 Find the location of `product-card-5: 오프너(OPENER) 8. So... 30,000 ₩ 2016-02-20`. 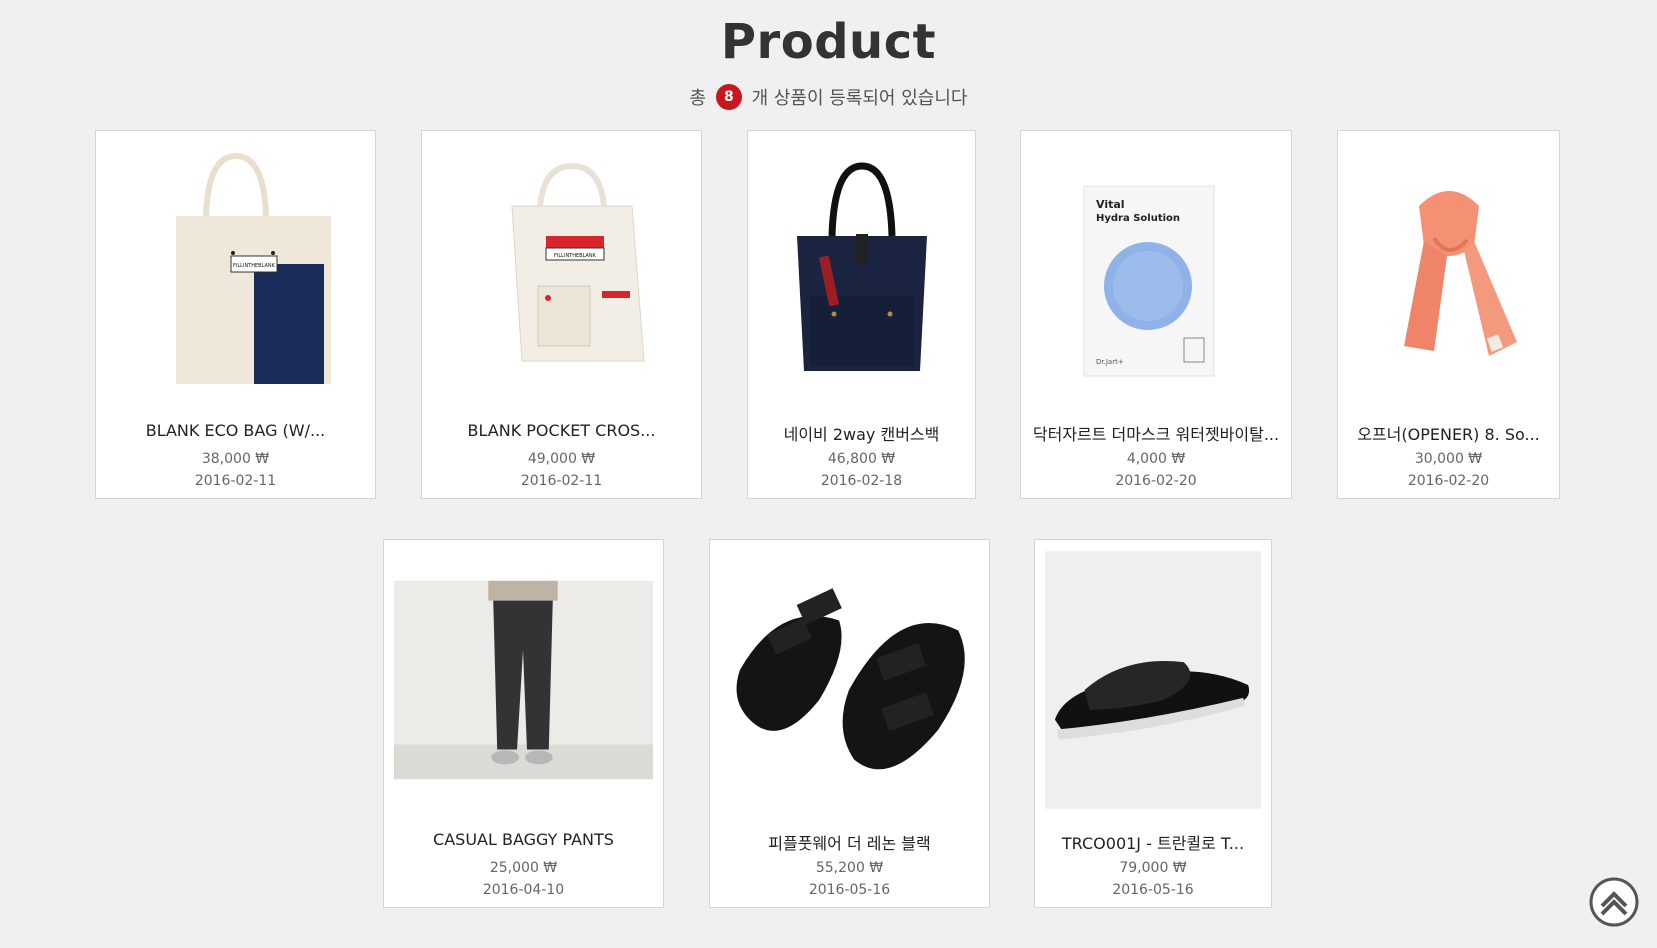

product-card-5: 오프너(OPENER) 8. So... 30,000 ₩ 2016-02-20 is located at coordinates (1448, 314).